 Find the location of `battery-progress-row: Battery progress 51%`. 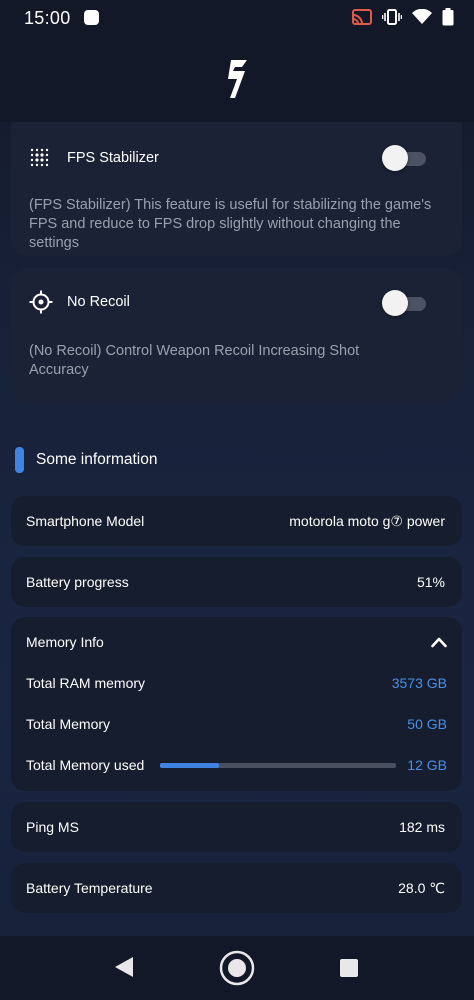

battery-progress-row: Battery progress 51% is located at coordinates (236, 582).